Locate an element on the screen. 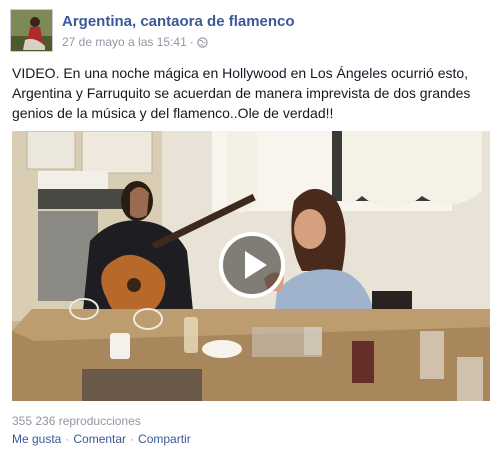 This screenshot has height=451, width=500. post-meta: 27 de mayo a las 15:41 · is located at coordinates (135, 43).